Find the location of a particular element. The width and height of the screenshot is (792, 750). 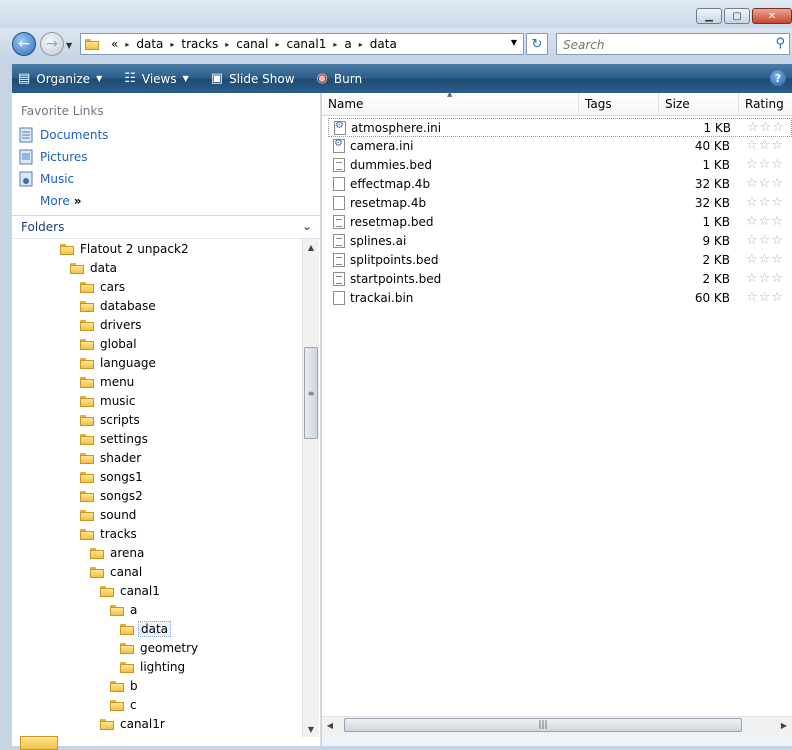

file-row: splines.ai 9 KB ☆☆☆ is located at coordinates (560, 241).